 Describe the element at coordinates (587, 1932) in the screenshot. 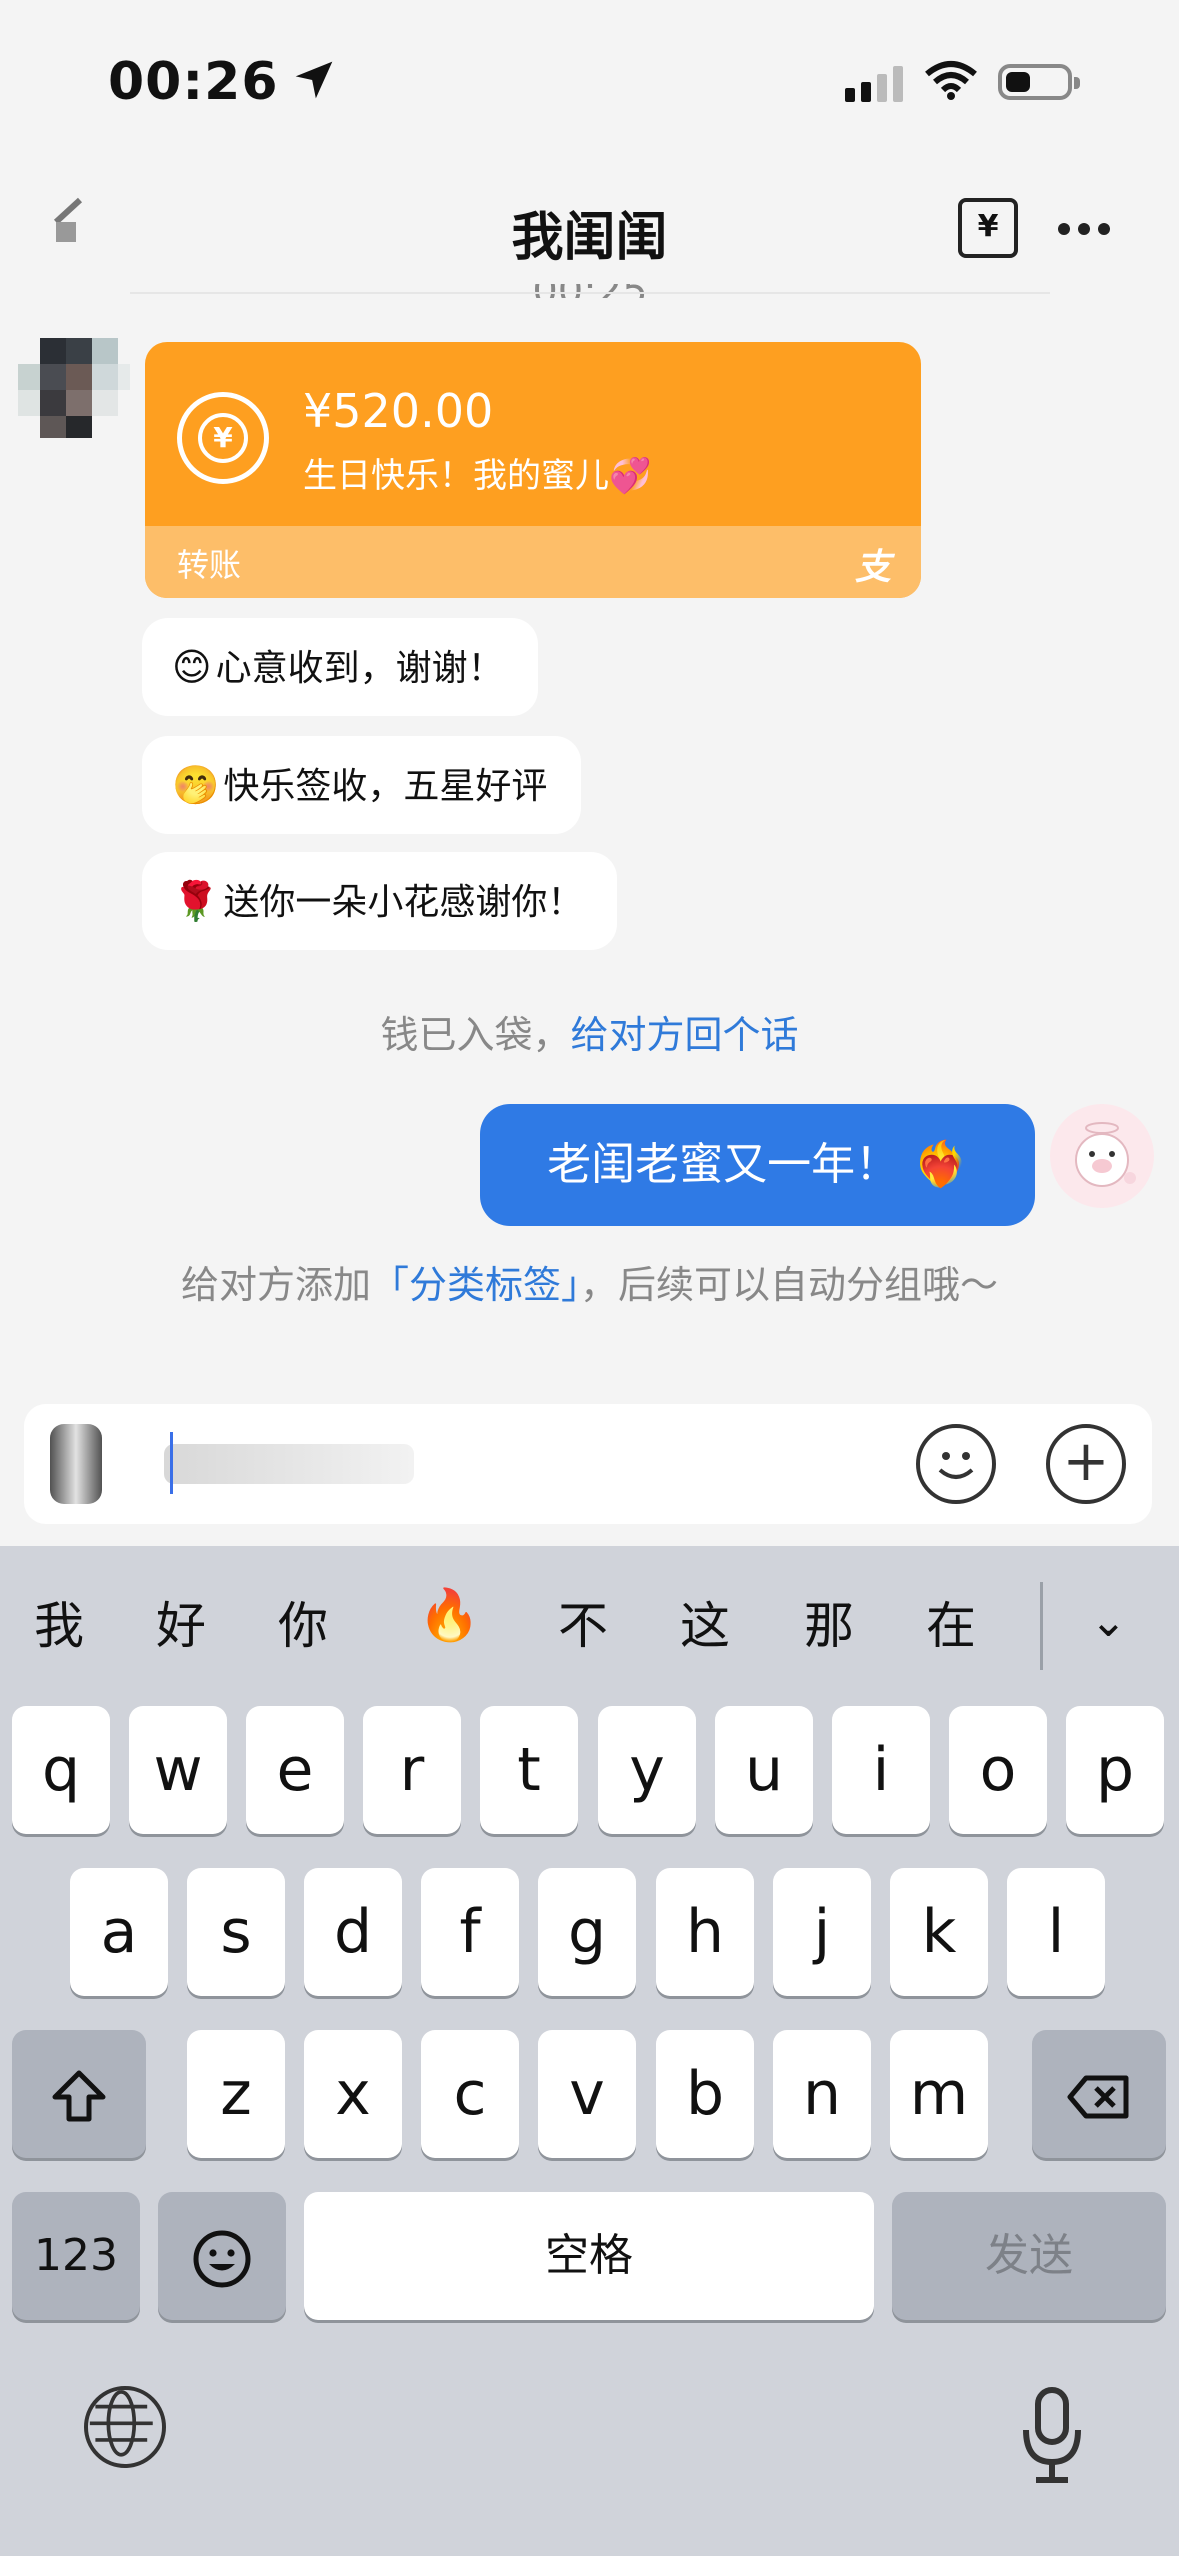

I see `key-g: g` at that location.